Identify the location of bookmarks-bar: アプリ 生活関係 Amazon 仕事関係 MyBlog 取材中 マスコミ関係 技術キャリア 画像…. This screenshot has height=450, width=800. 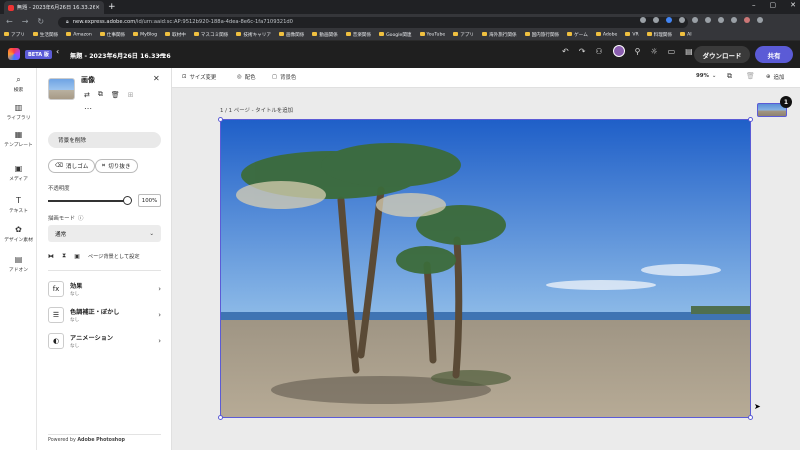
(400, 35).